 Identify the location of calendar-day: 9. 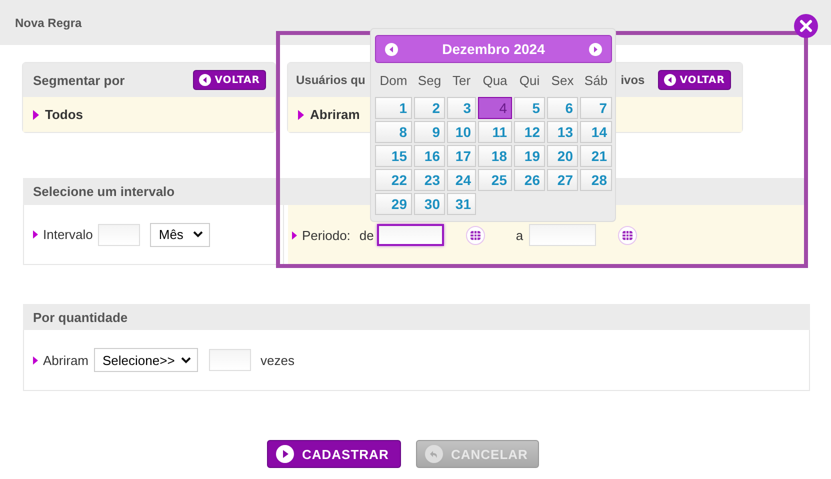
(429, 132).